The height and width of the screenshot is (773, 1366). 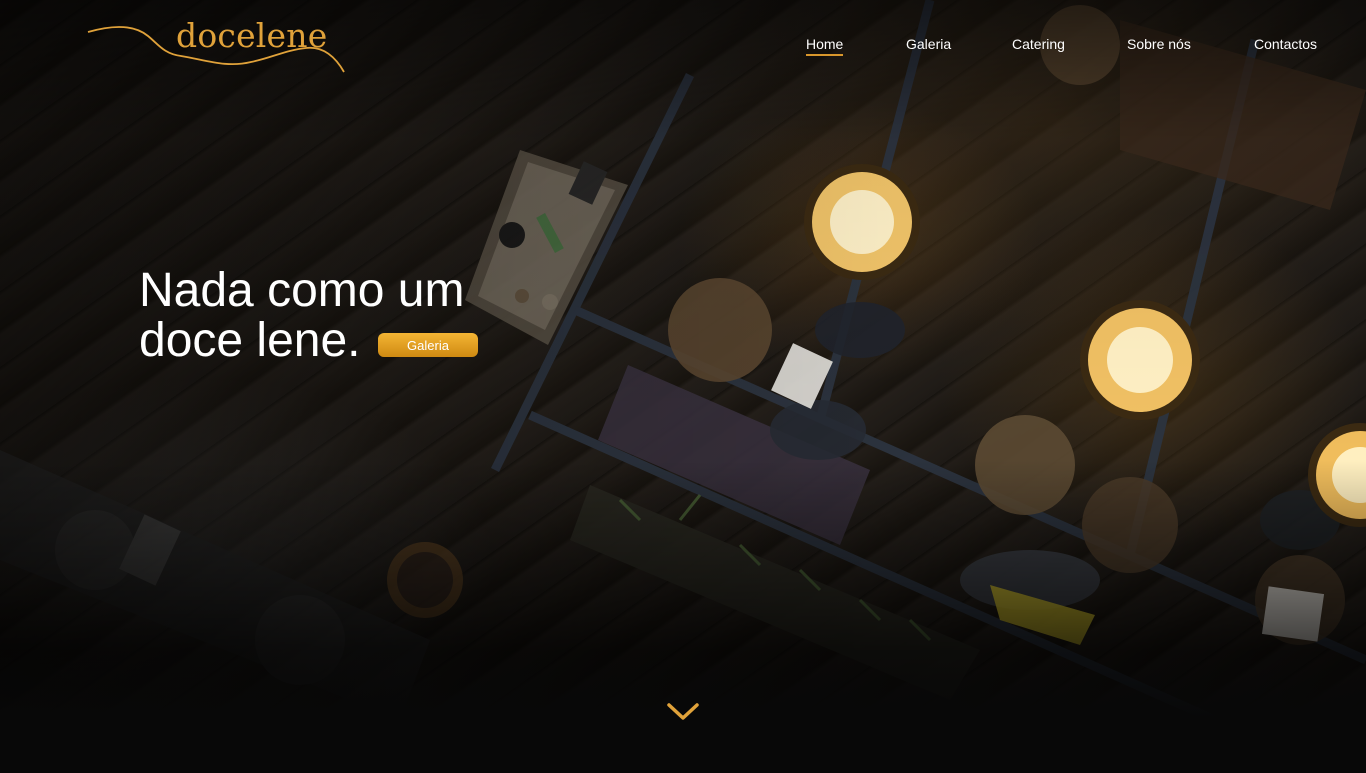 I want to click on scroll-down-button, so click(x=683, y=711).